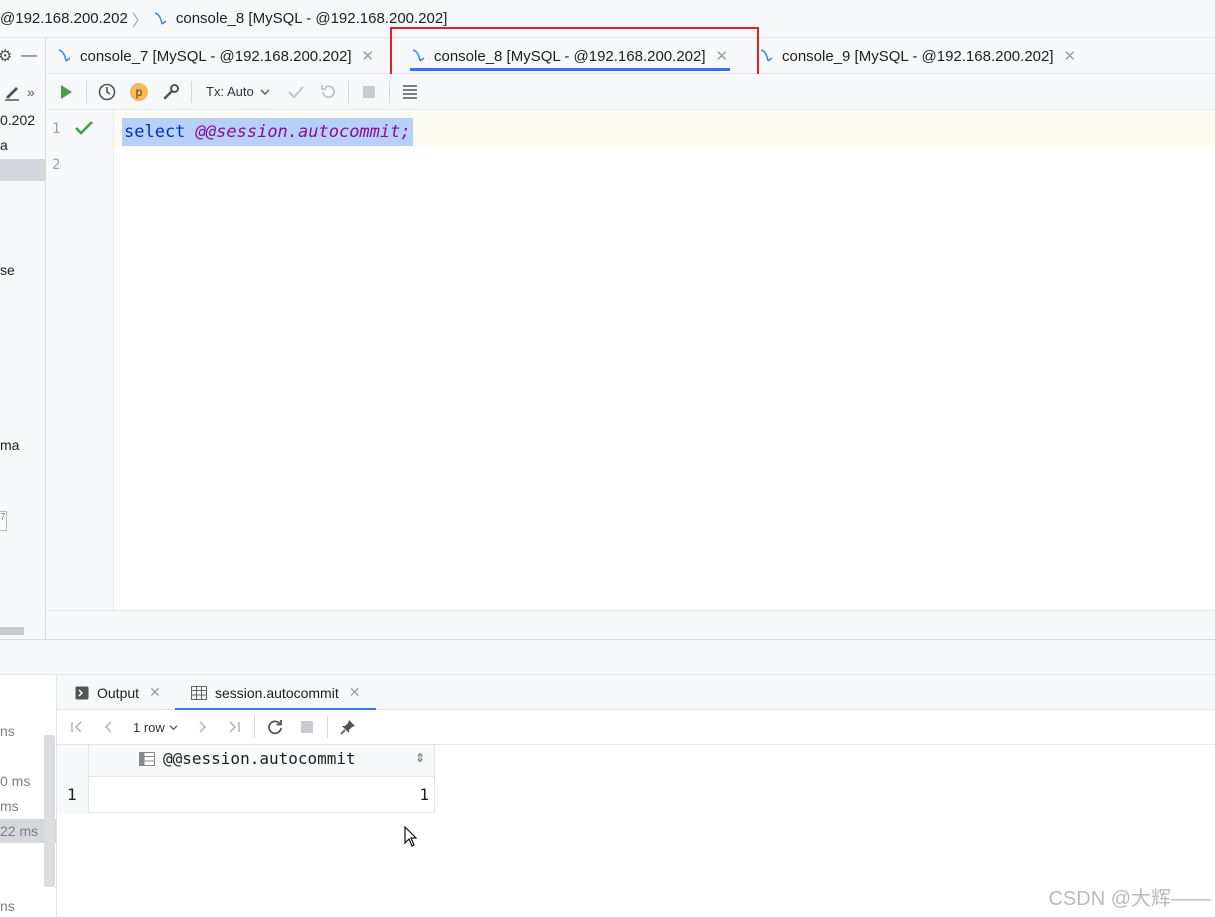 Image resolution: width=1215 pixels, height=917 pixels. Describe the element at coordinates (64, 18) in the screenshot. I see `breadcrumb-host: @192.168.200.202` at that location.